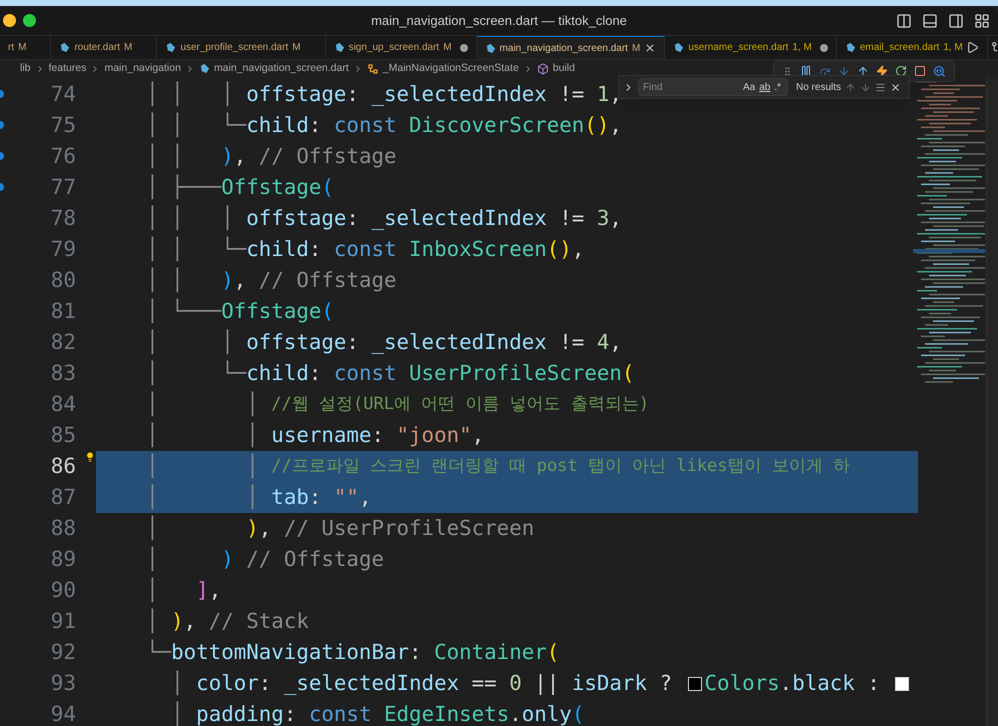  What do you see at coordinates (930, 21) in the screenshot?
I see `toggle-panel-icon` at bounding box center [930, 21].